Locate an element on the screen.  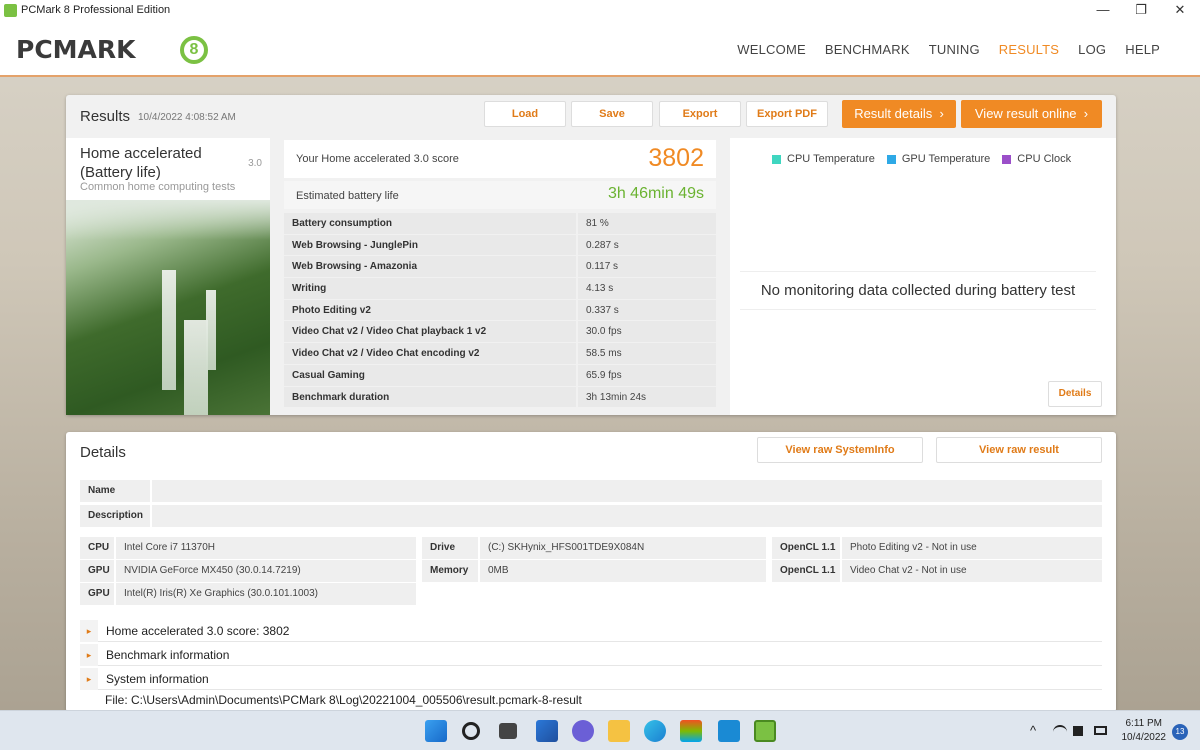
legend-label: CPU Temperature is located at coordinates (831, 159).